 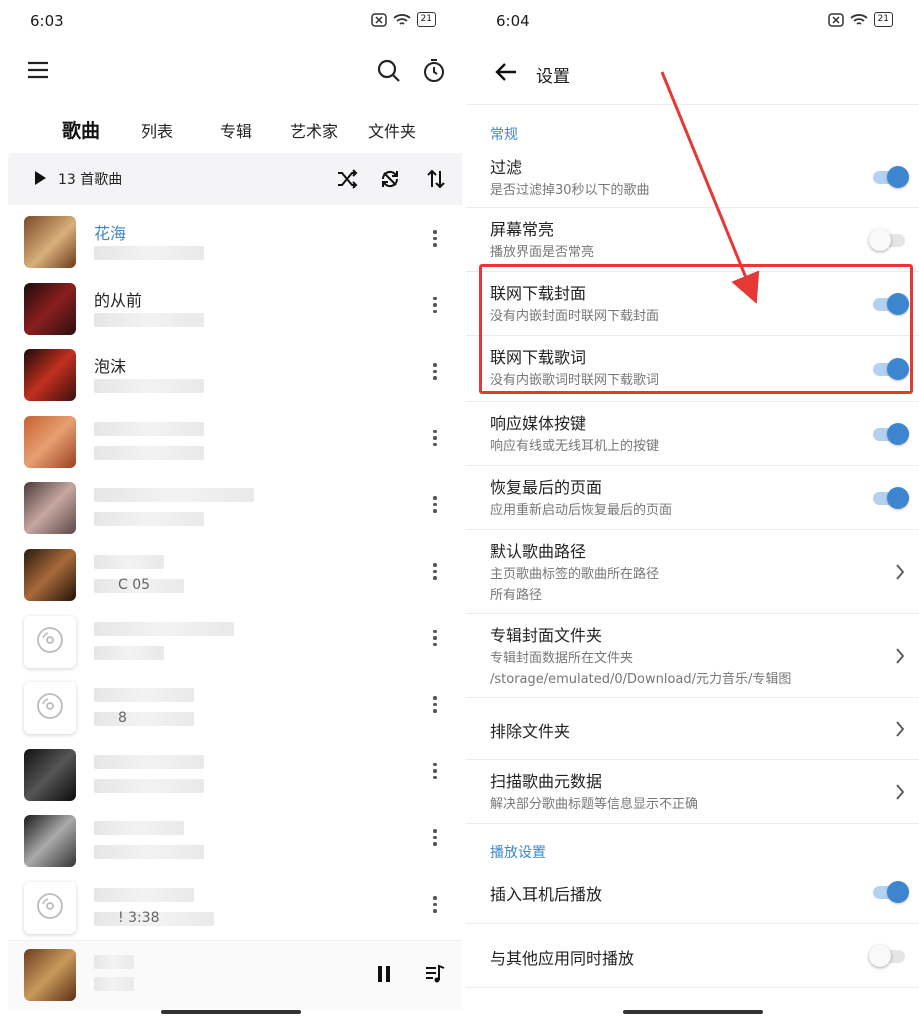 I want to click on setting-subtitle: 应用重新启动后恢复最后的页面, so click(x=581, y=510).